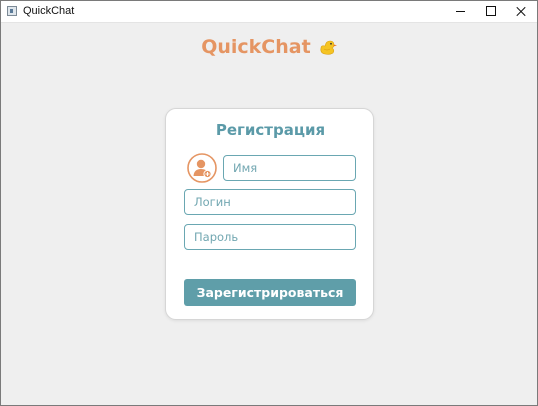 This screenshot has height=406, width=538. What do you see at coordinates (491, 11) in the screenshot?
I see `maximize-button` at bounding box center [491, 11].